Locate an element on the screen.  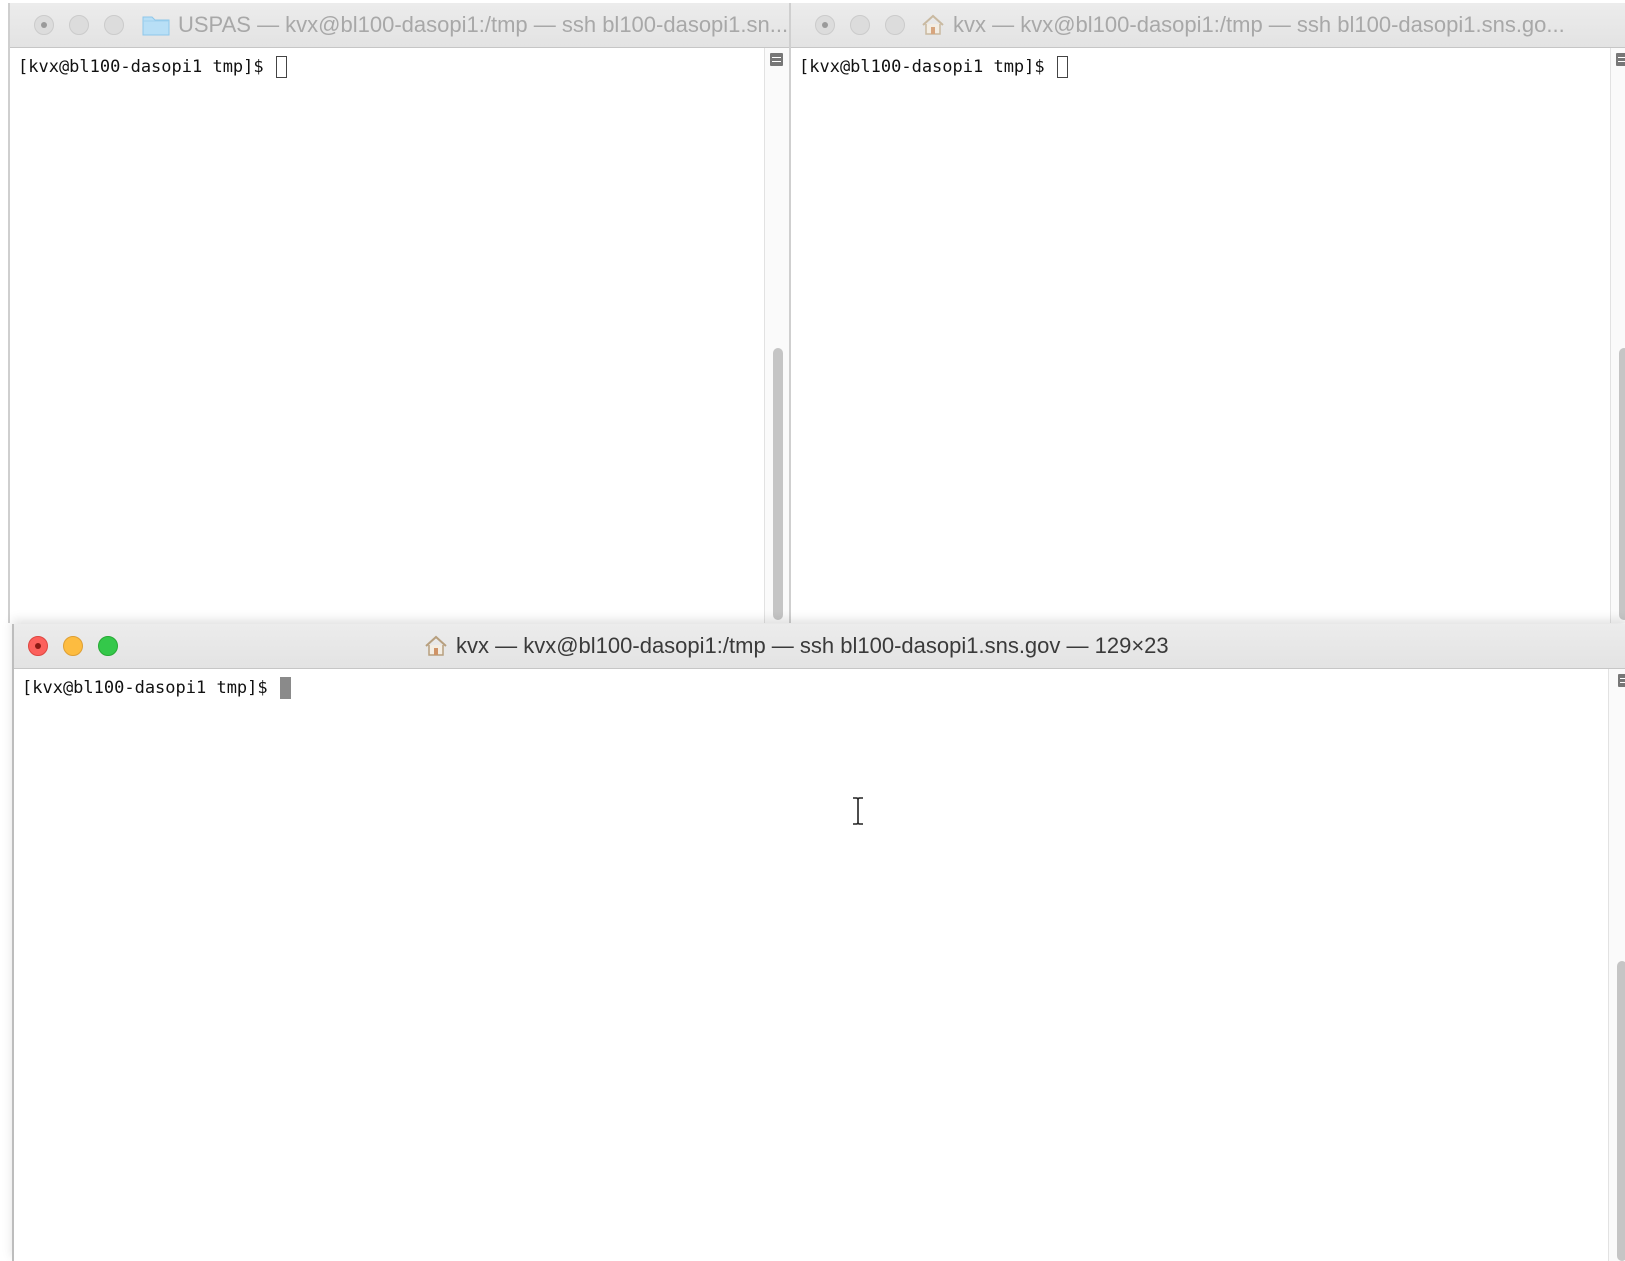
ibeam-cursor-icon is located at coordinates (858, 811).